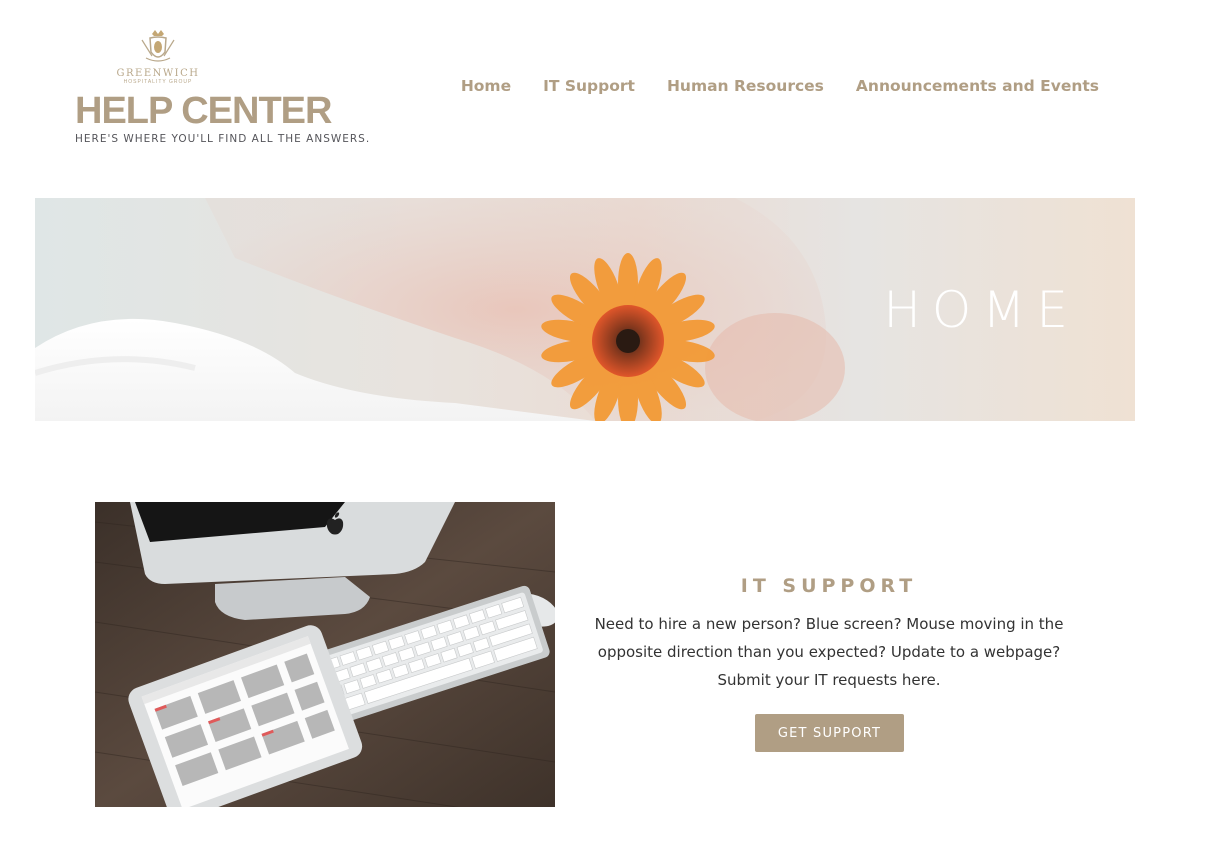 Image resolution: width=1232 pixels, height=859 pixels. Describe the element at coordinates (829, 586) in the screenshot. I see `it-support-title: IT SUPPORT` at that location.